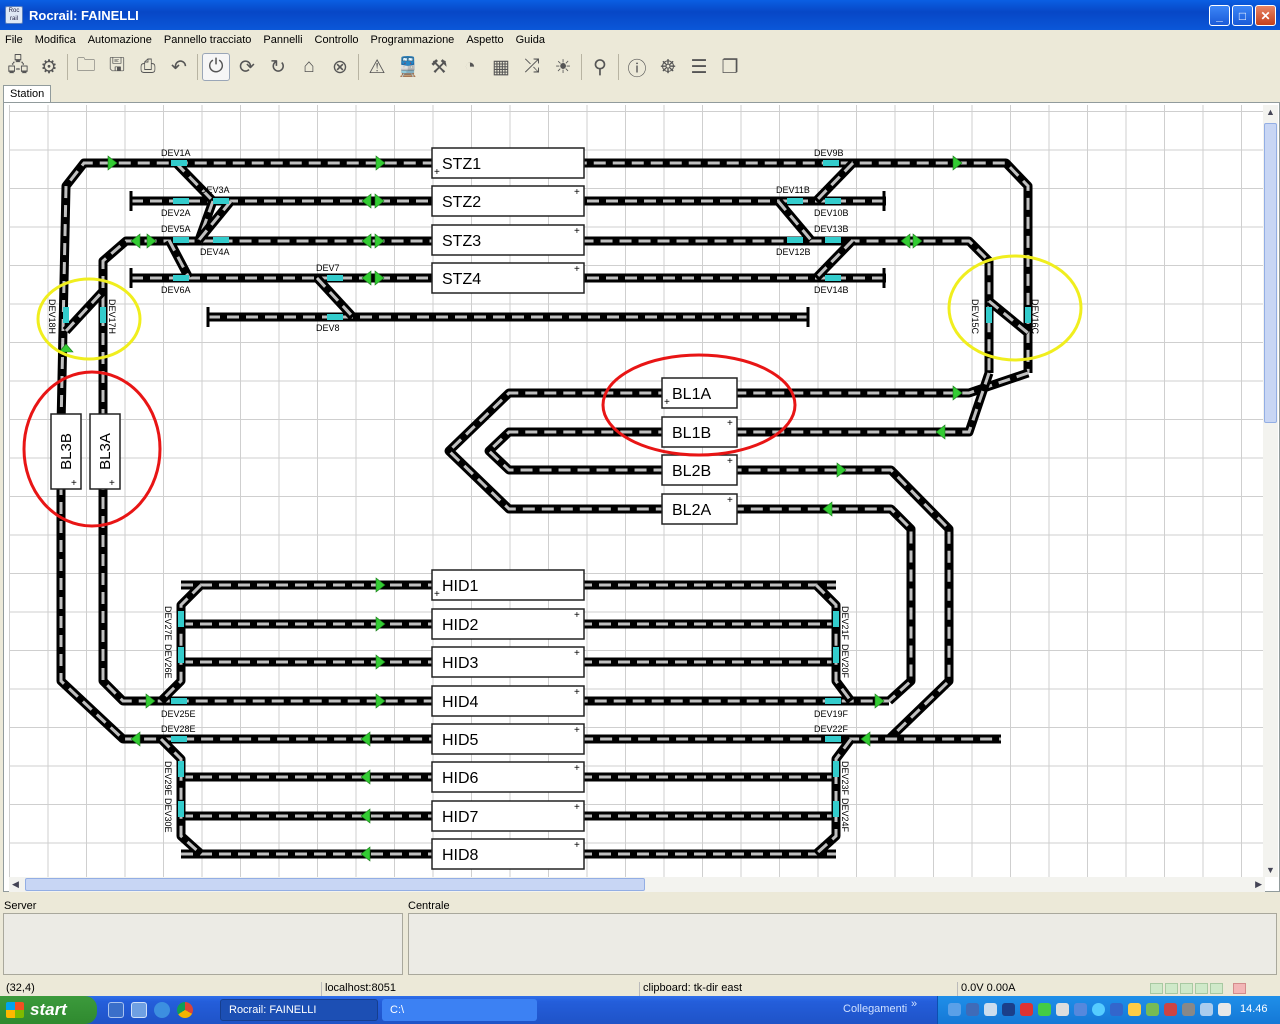 Image resolution: width=1280 pixels, height=1024 pixels. I want to click on light-icon: ☀, so click(563, 67).